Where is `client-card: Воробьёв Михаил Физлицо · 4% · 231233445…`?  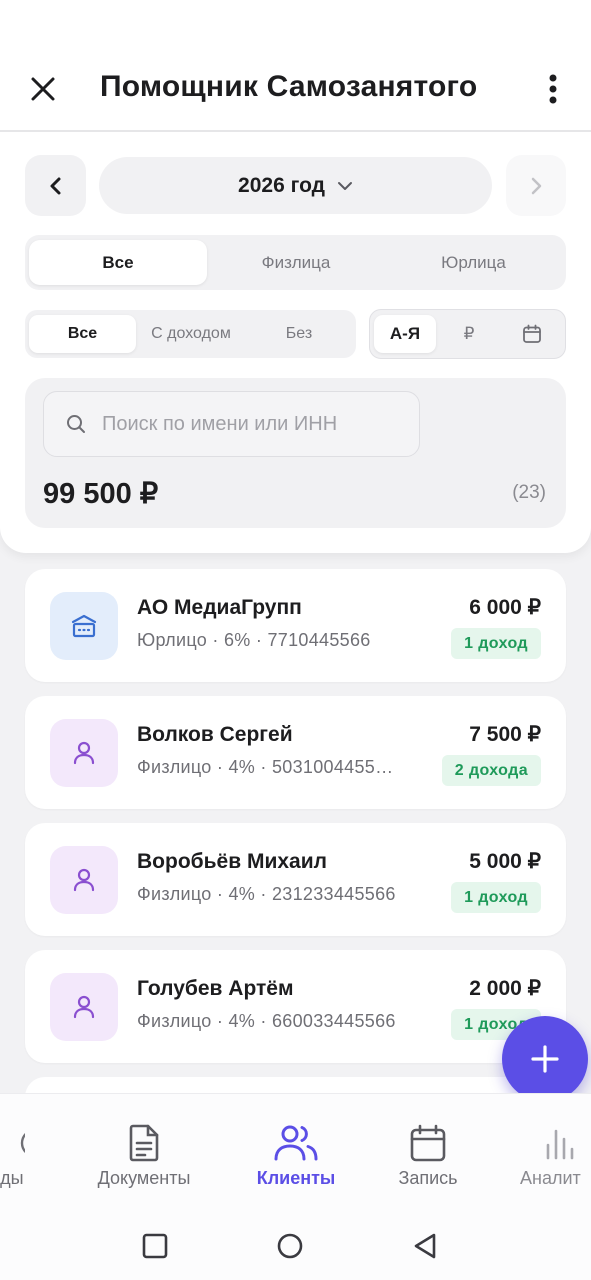 client-card: Воробьёв Михаил Физлицо · 4% · 231233445… is located at coordinates (295, 879).